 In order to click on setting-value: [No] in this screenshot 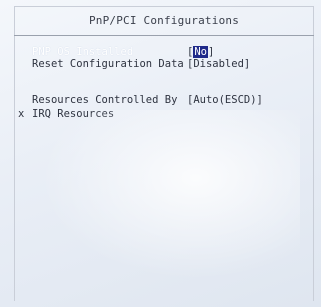, I will do `click(200, 52)`.